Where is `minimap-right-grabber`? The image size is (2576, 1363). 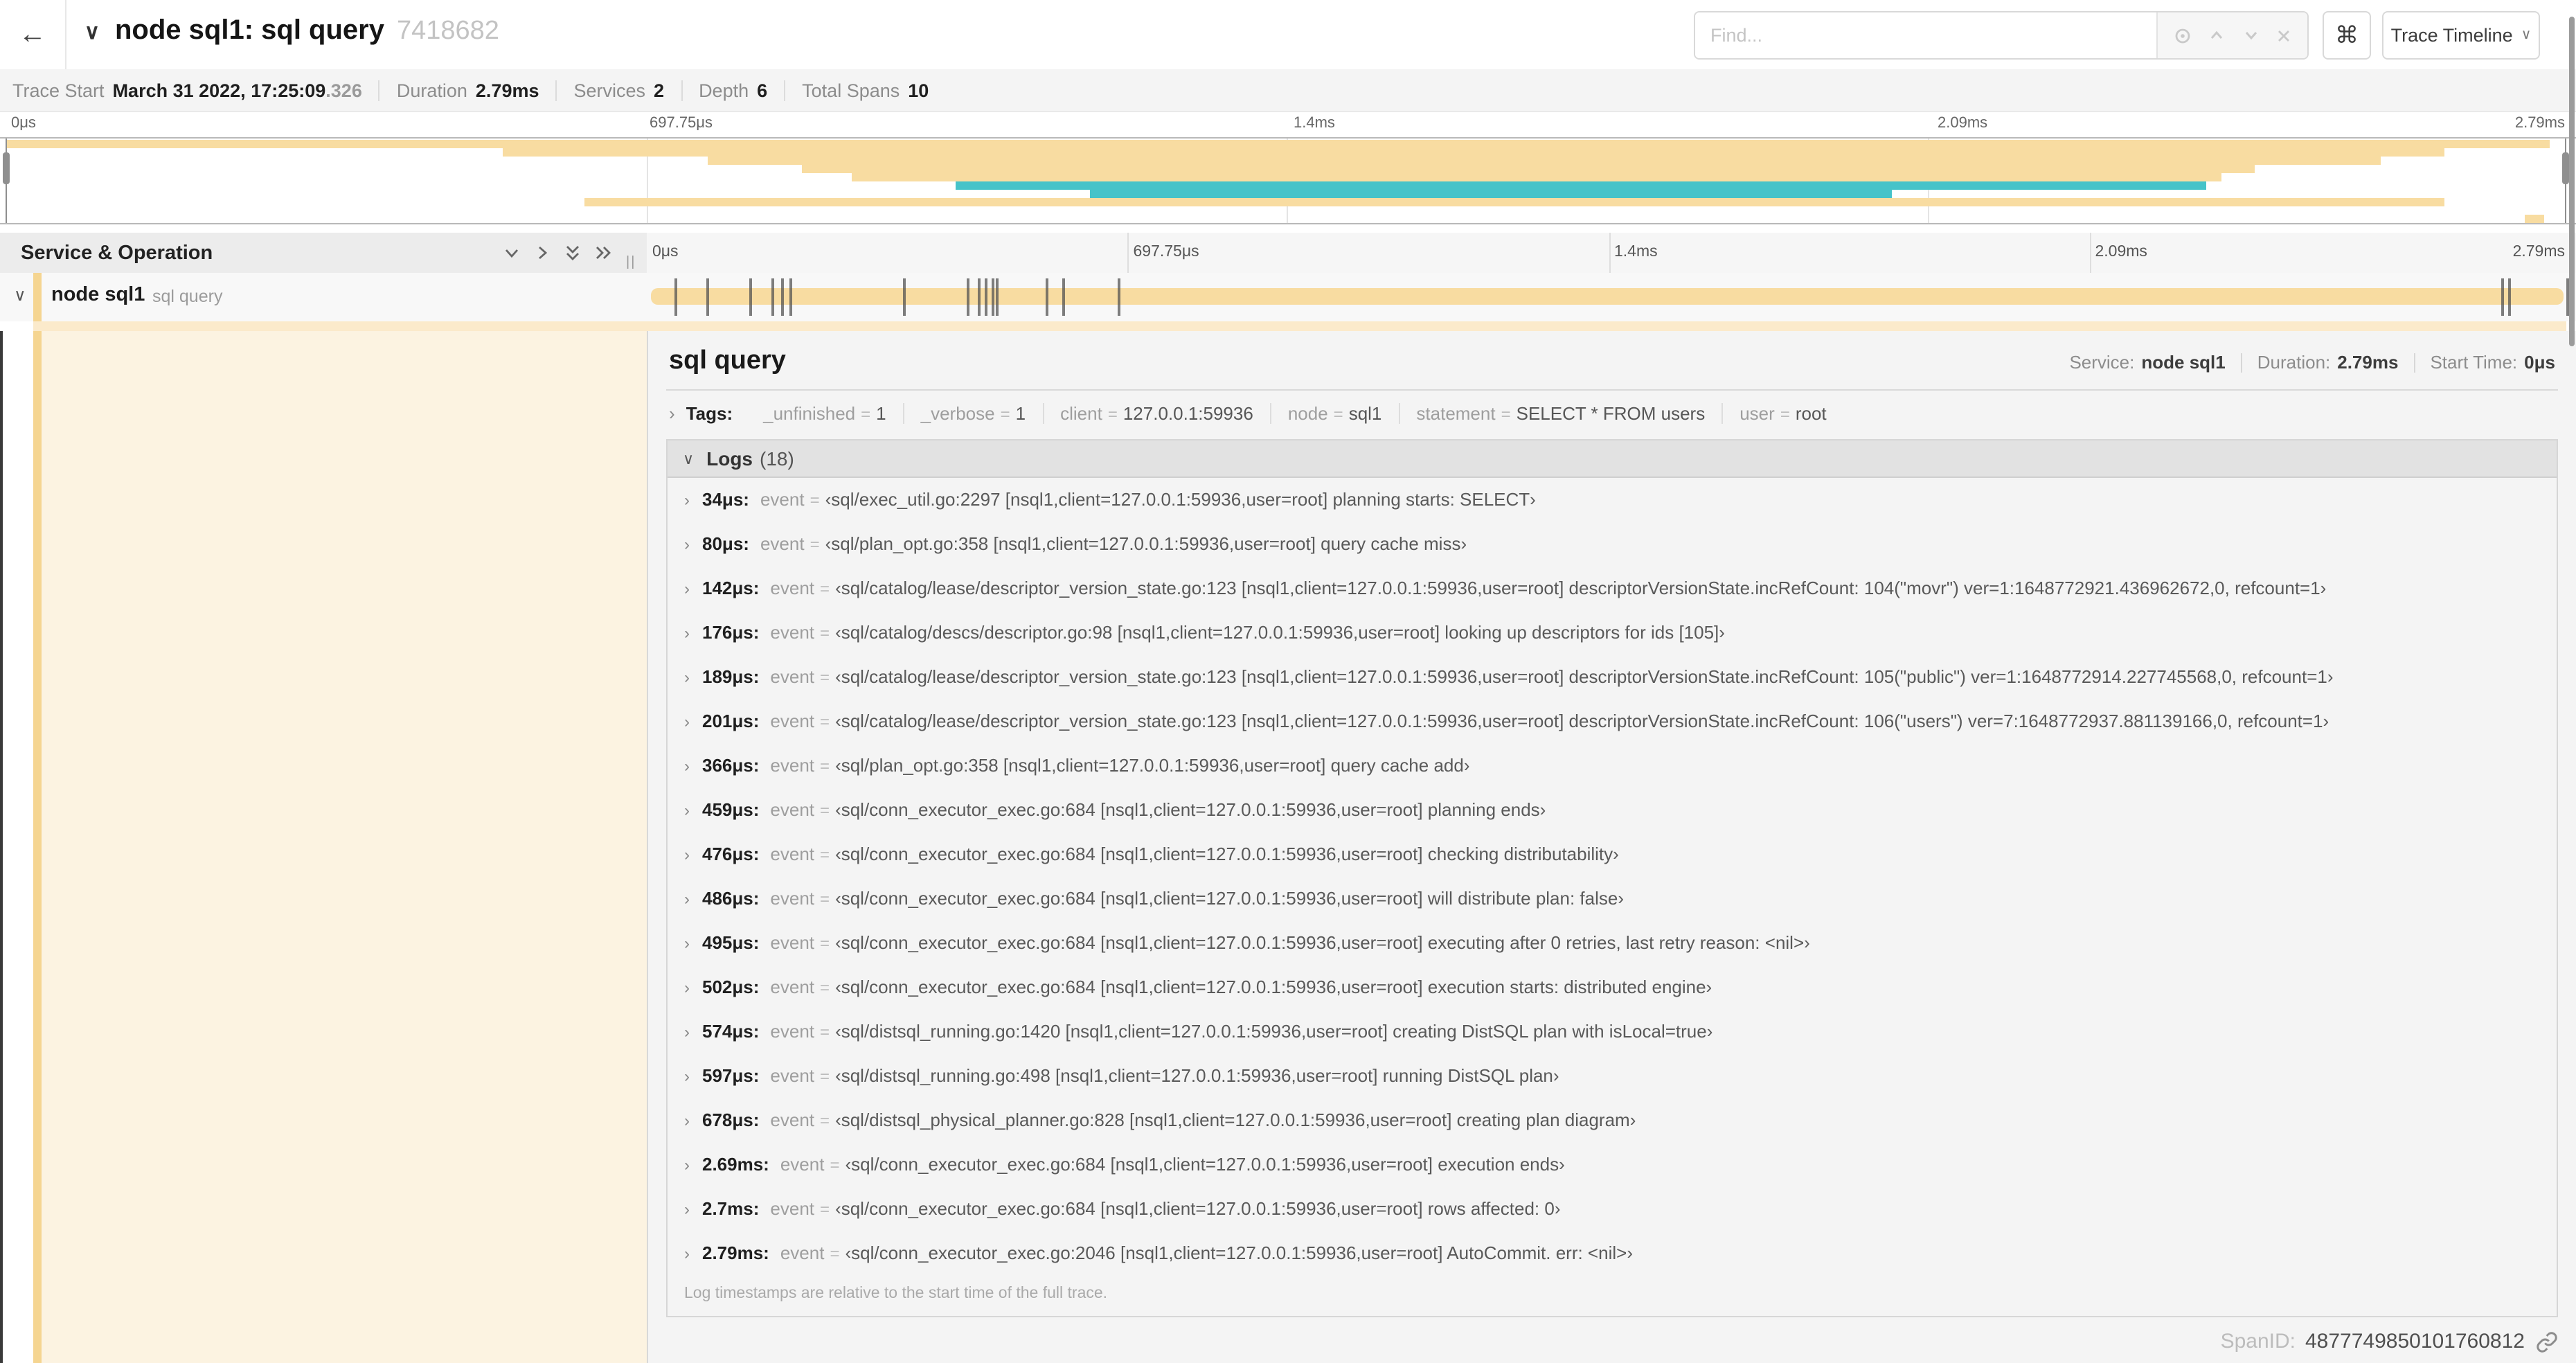
minimap-right-grabber is located at coordinates (2565, 168).